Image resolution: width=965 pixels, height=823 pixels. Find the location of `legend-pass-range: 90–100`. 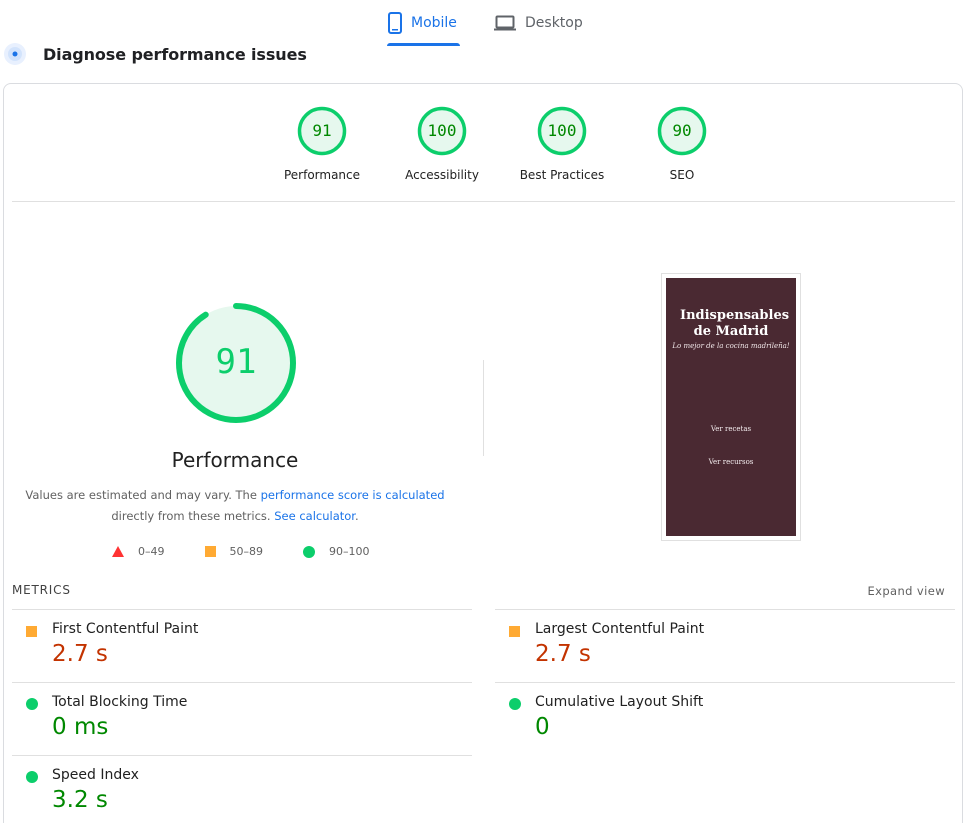

legend-pass-range: 90–100 is located at coordinates (349, 551).